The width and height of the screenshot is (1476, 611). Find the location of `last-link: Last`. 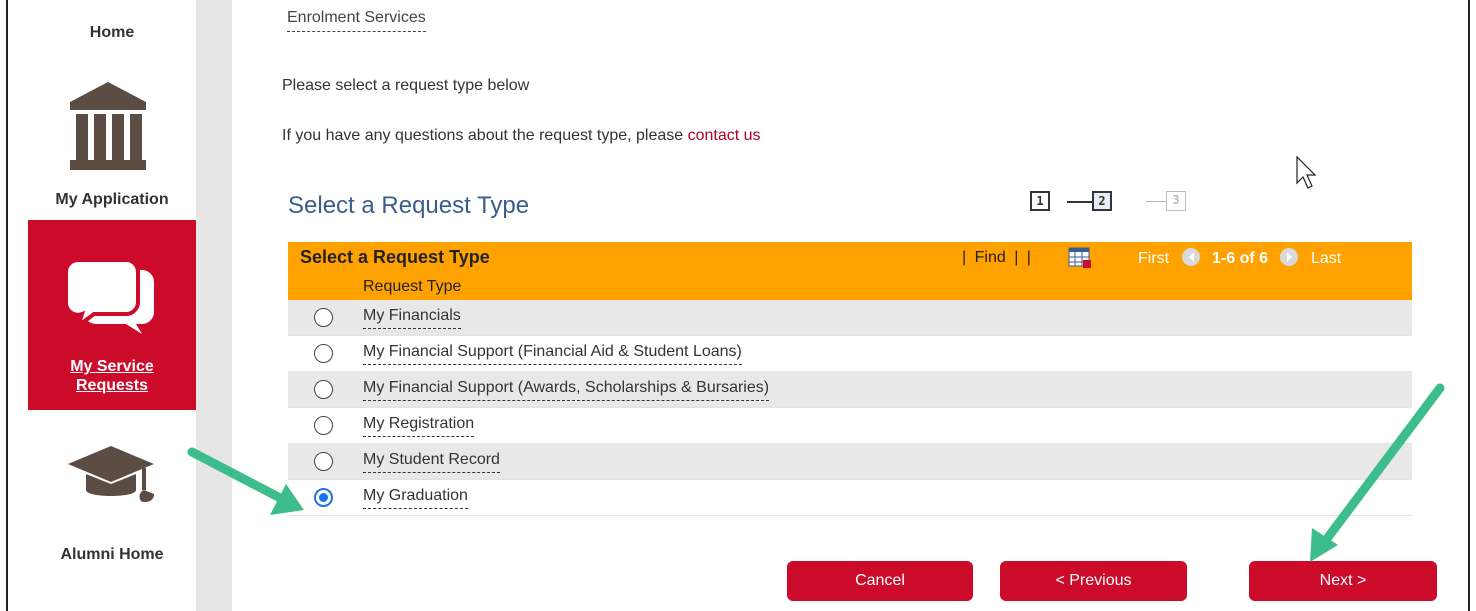

last-link: Last is located at coordinates (1326, 258).